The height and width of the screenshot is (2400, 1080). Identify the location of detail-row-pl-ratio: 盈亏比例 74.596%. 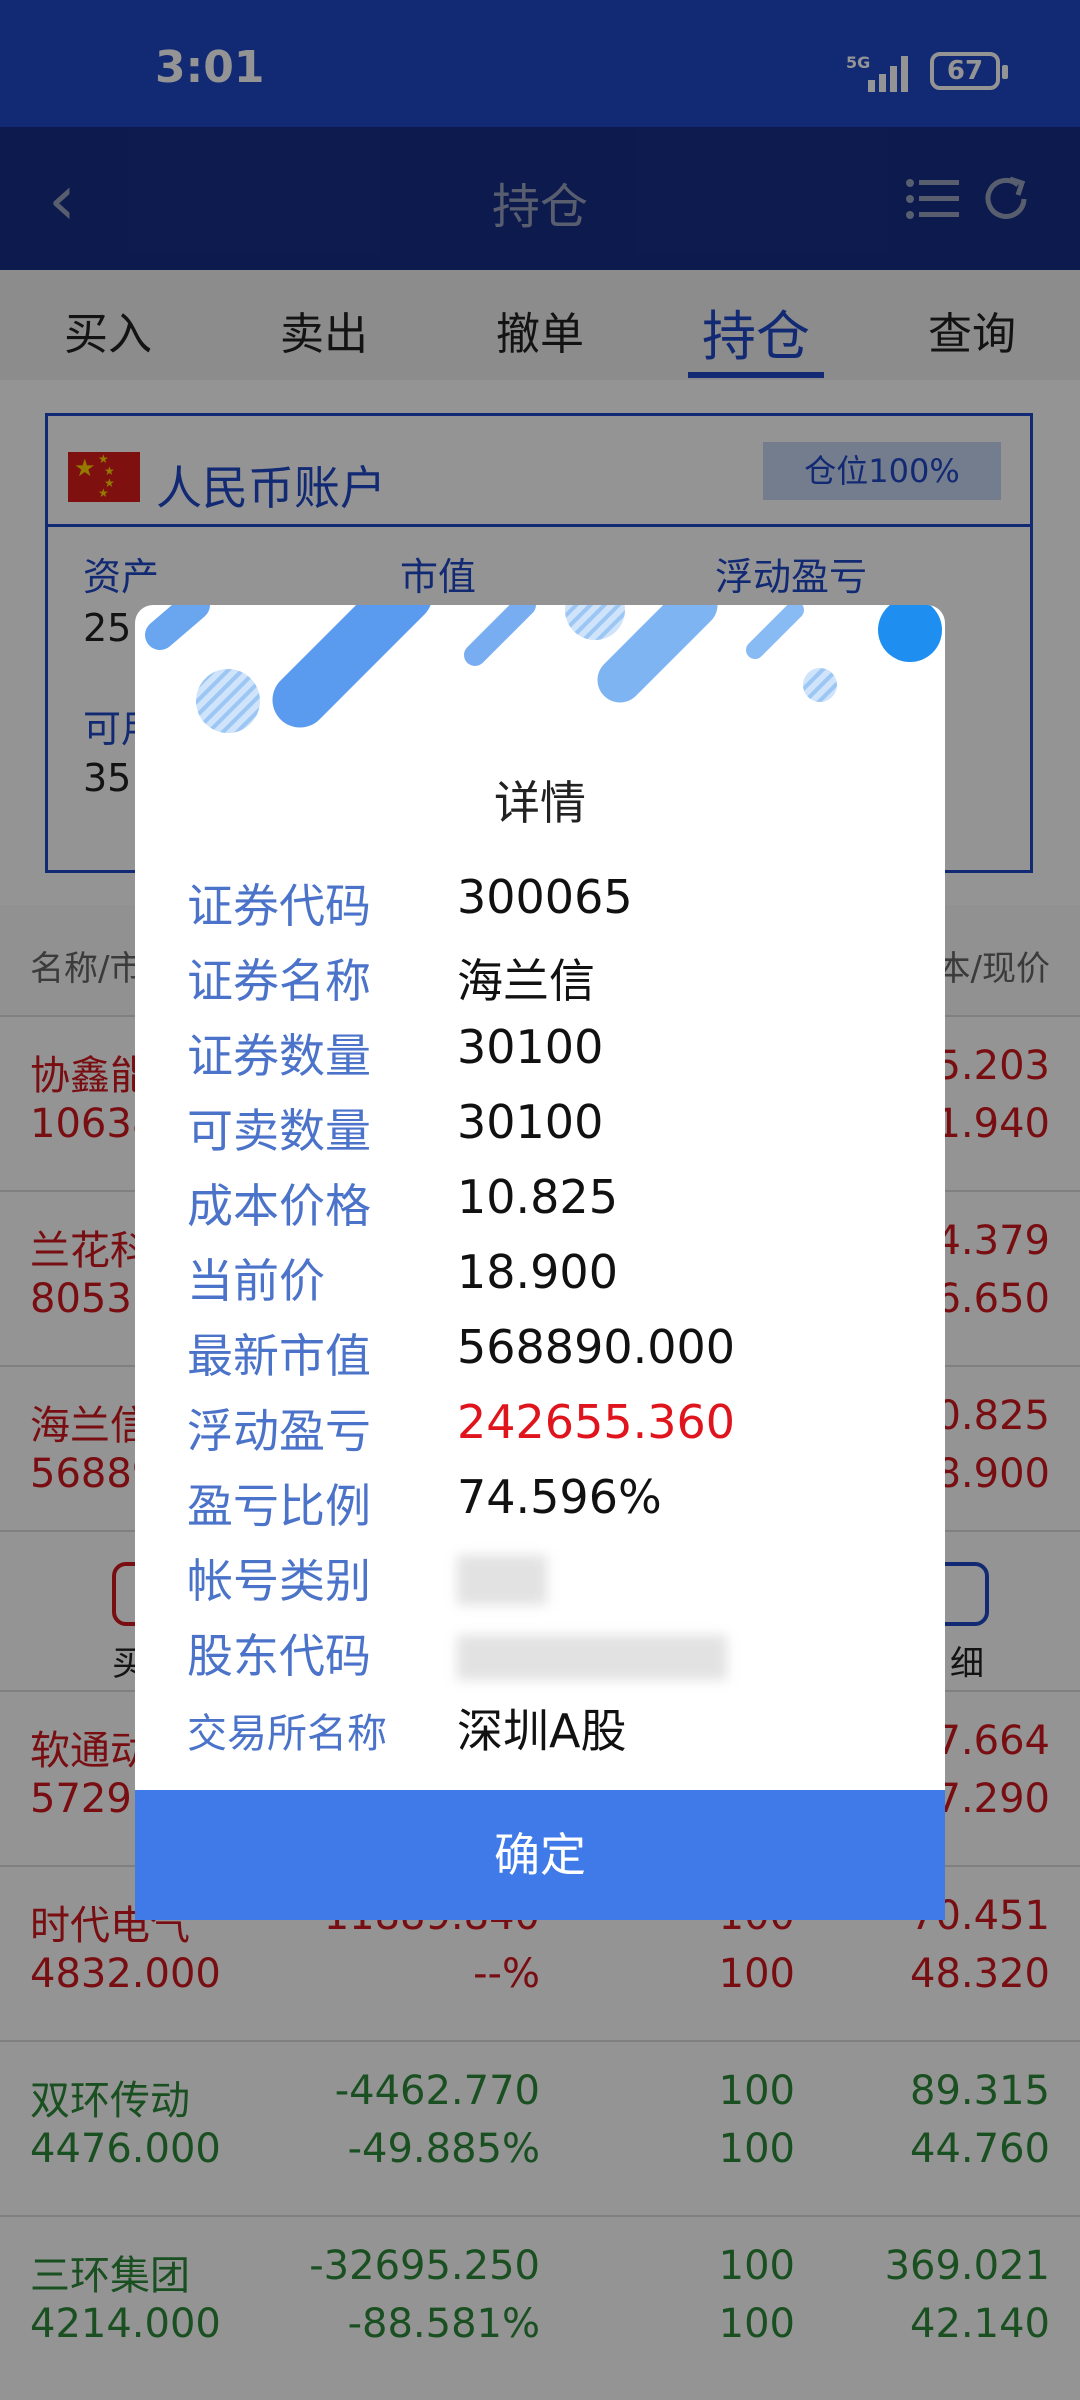
(547, 1507).